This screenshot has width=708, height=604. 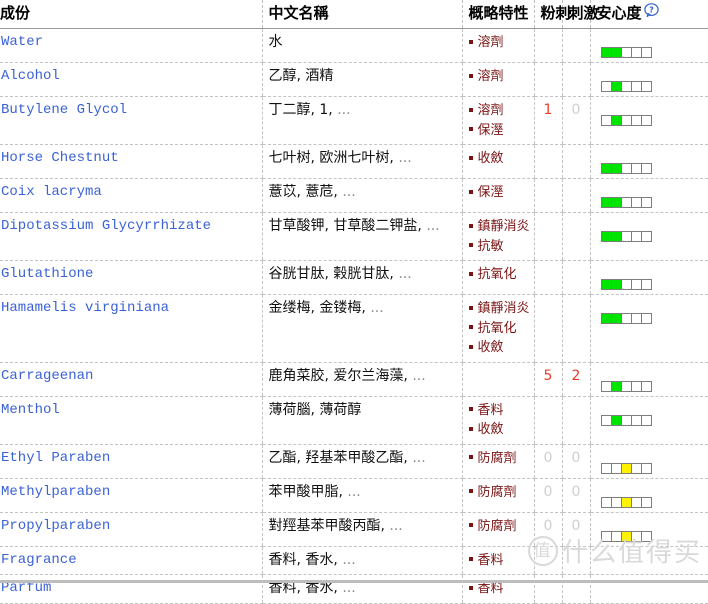 I want to click on feature-item: 保溼, so click(x=501, y=131).